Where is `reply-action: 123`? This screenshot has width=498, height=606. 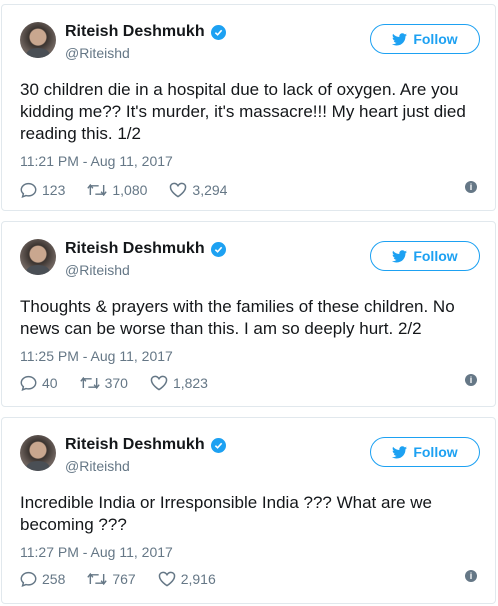
reply-action: 123 is located at coordinates (42, 190).